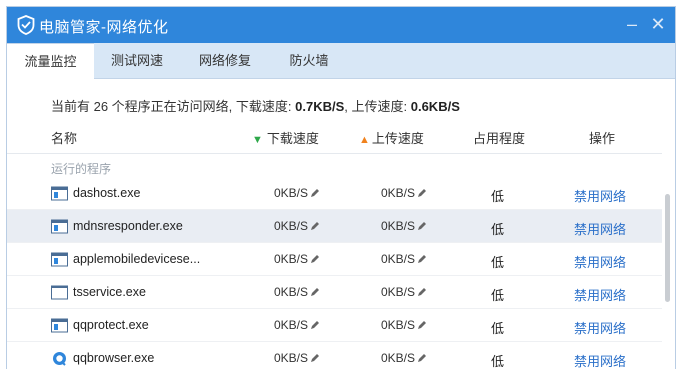 The image size is (682, 369). I want to click on program-name: dashost.exe, so click(107, 193).